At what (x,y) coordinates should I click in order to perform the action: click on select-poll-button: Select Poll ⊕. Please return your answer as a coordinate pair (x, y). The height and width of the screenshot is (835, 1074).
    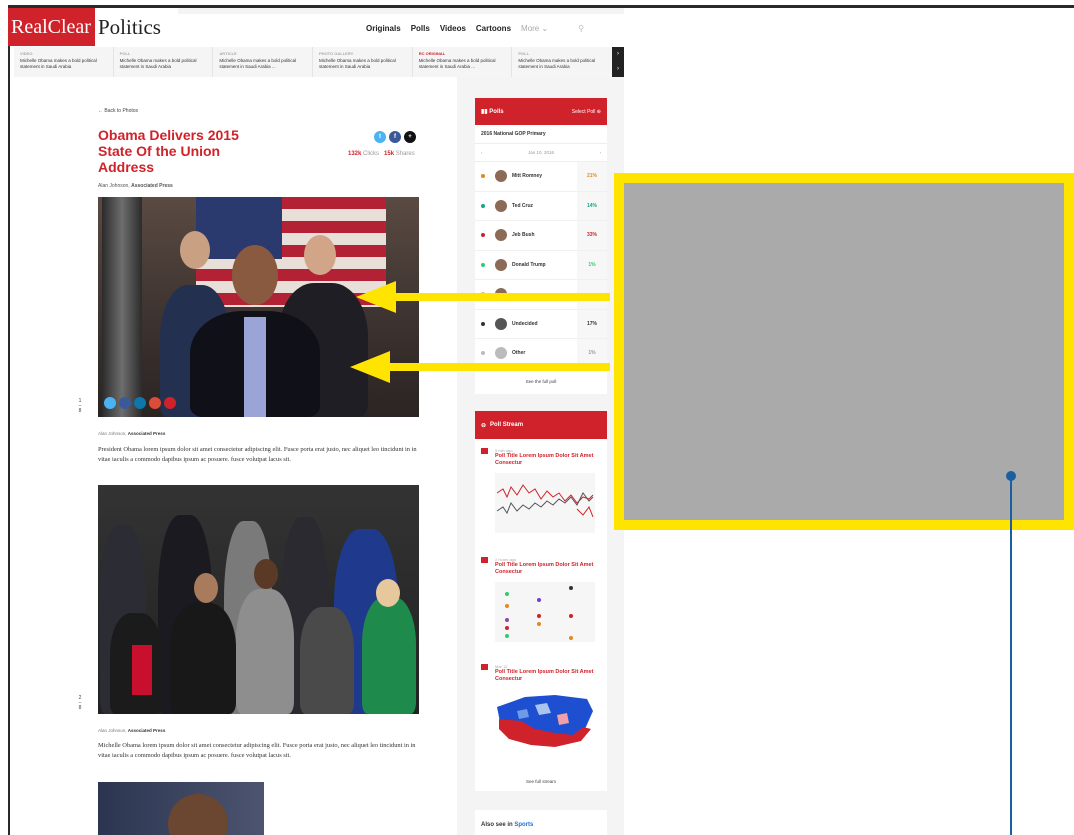
    Looking at the image, I should click on (586, 112).